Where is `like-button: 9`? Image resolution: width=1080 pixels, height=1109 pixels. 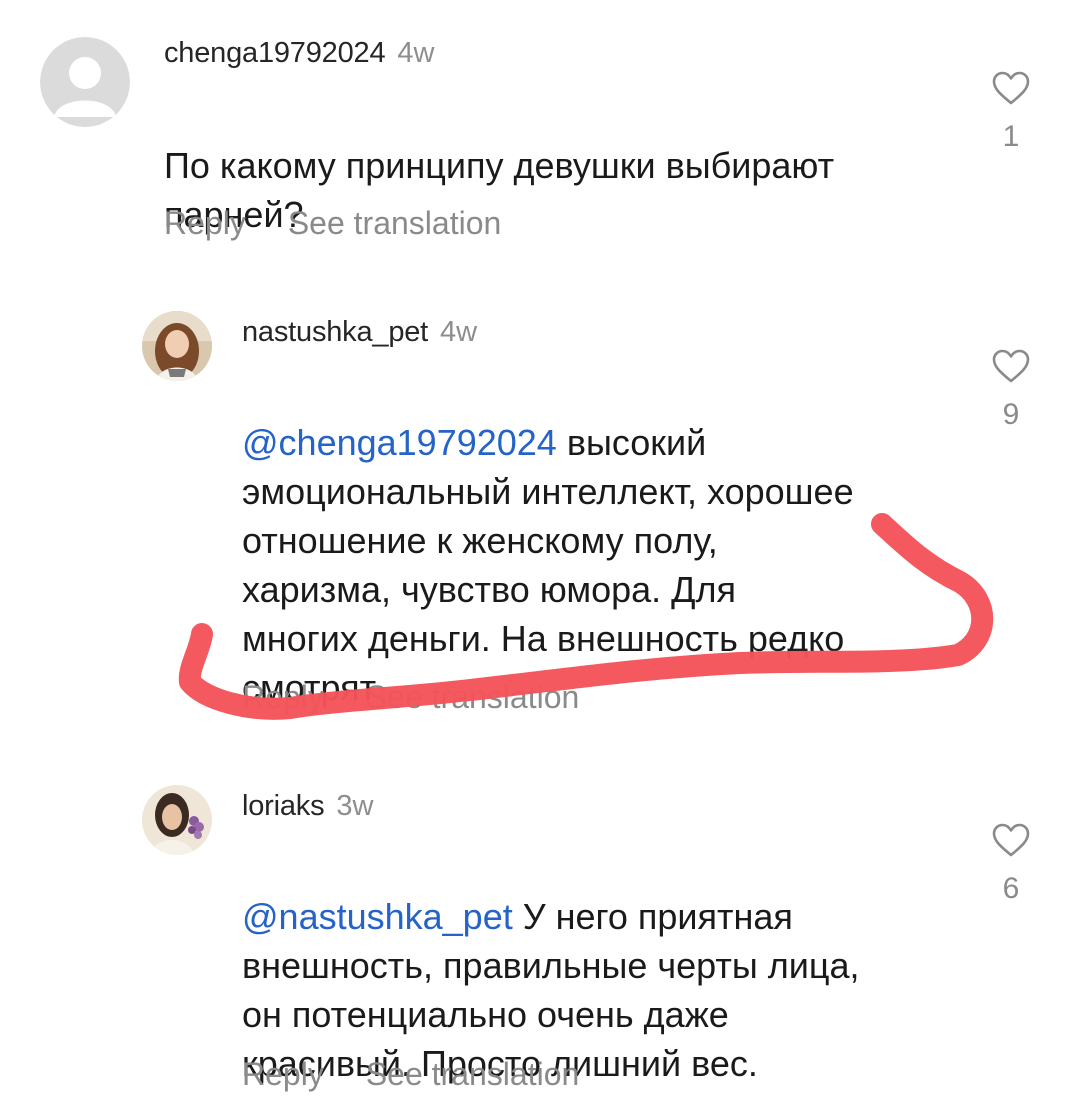
like-button: 9 is located at coordinates (1011, 390).